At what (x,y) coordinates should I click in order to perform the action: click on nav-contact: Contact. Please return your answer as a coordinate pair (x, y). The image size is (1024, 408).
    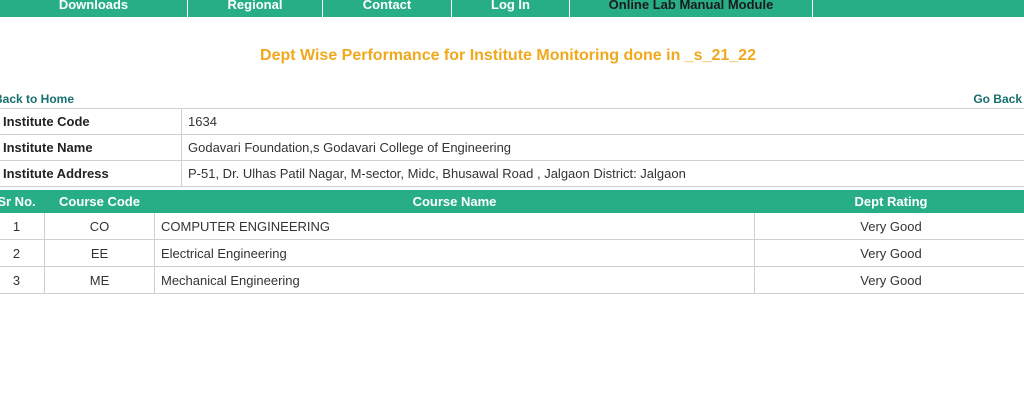
    Looking at the image, I should click on (387, 8).